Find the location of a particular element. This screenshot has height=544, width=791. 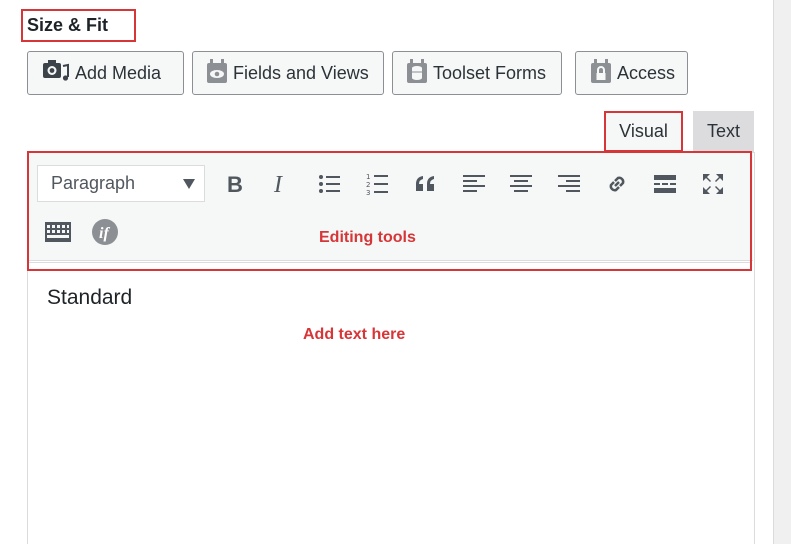

svg-text: if is located at coordinates (104, 233).